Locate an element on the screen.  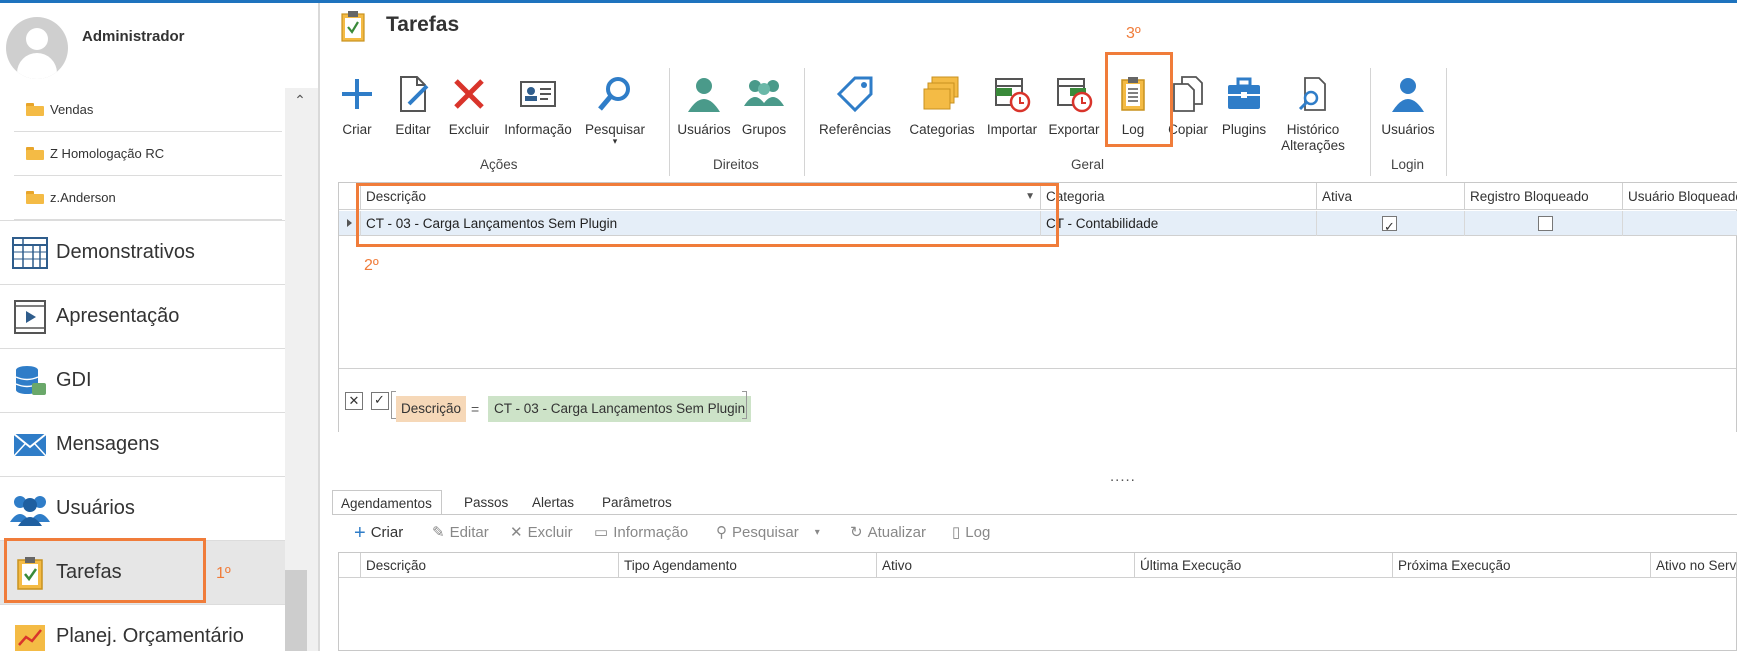
sidebar-scrollbar is located at coordinates (301, 369).